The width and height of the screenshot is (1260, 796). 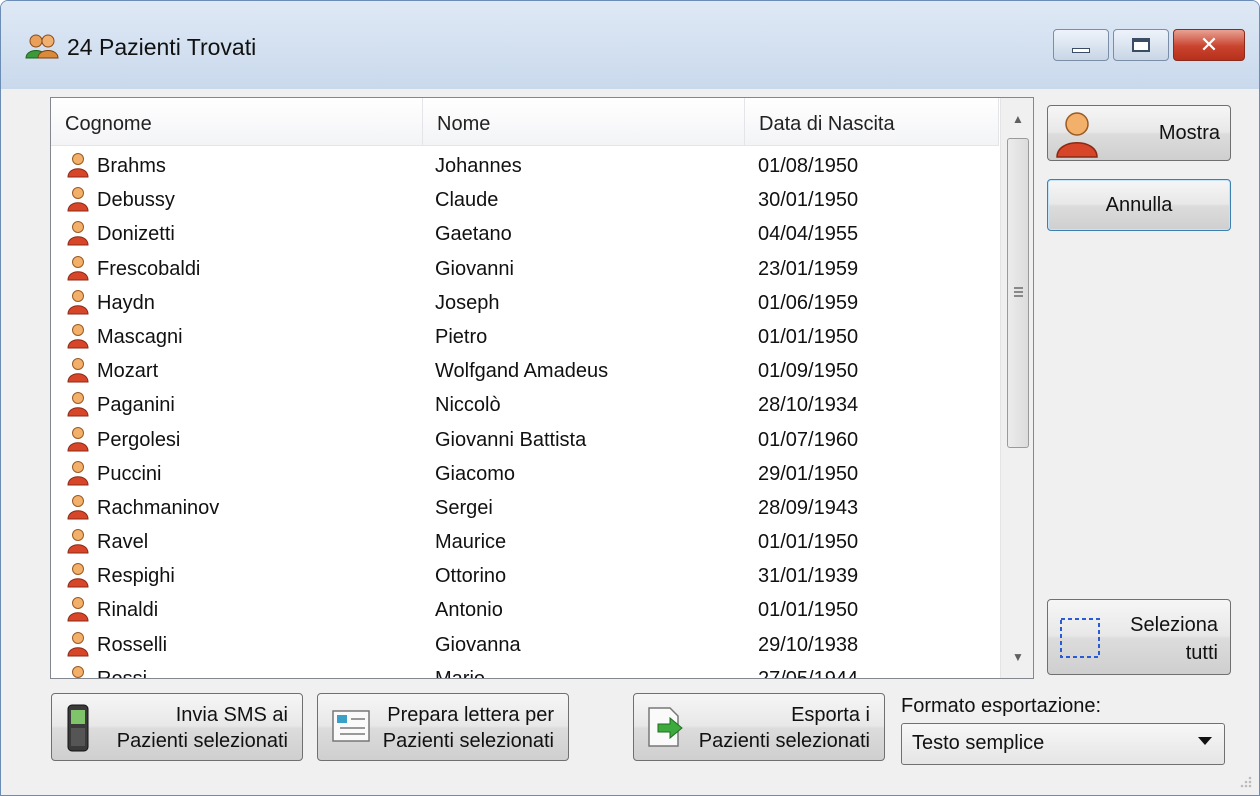 I want to click on lettera-label-1: Prepara lettera per, so click(x=470, y=715).